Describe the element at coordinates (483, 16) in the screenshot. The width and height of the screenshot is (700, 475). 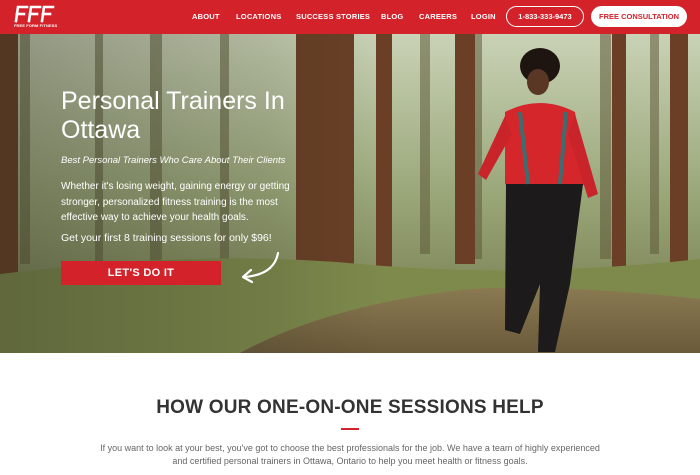
I see `nav-login: LOGIN` at that location.